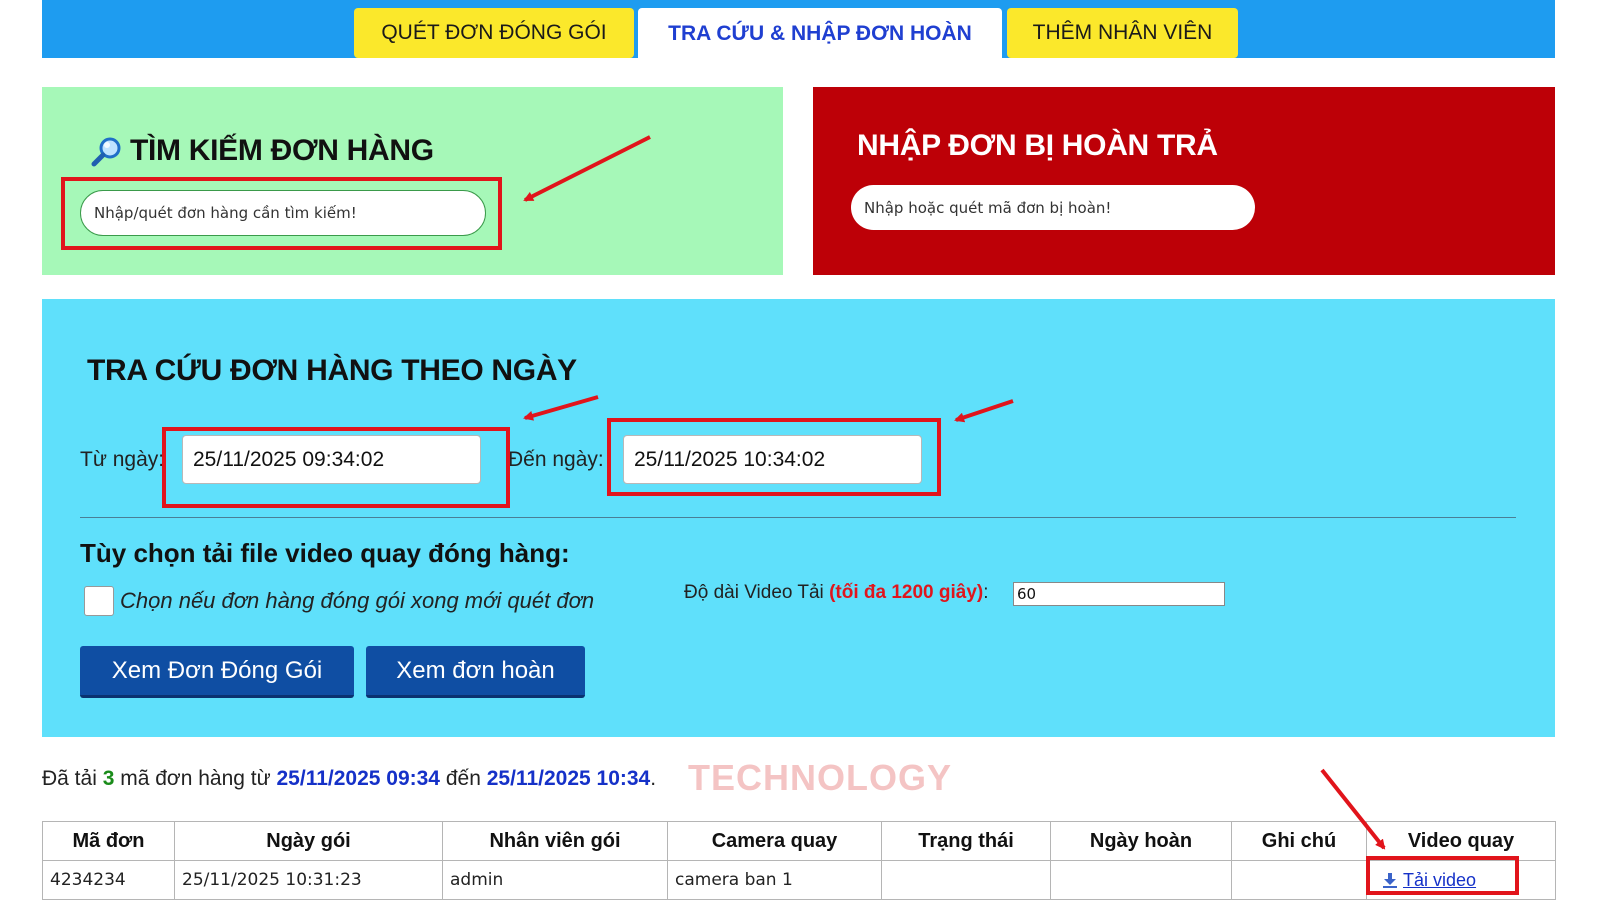 Image resolution: width=1600 pixels, height=918 pixels. Describe the element at coordinates (1037, 145) in the screenshot. I see `return-order-title: NHẬP ĐƠN BỊ HOÀN TRẢ` at that location.